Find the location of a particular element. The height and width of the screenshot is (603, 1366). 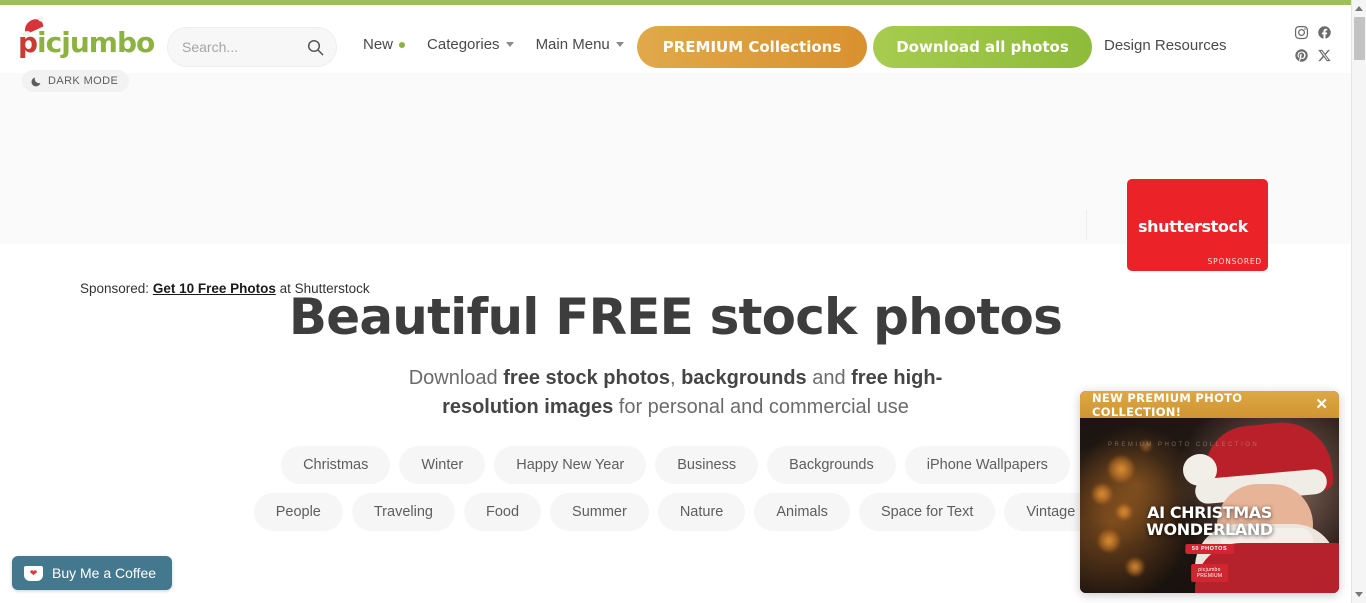

coffee-cup-icon: ❤ is located at coordinates (33, 573).